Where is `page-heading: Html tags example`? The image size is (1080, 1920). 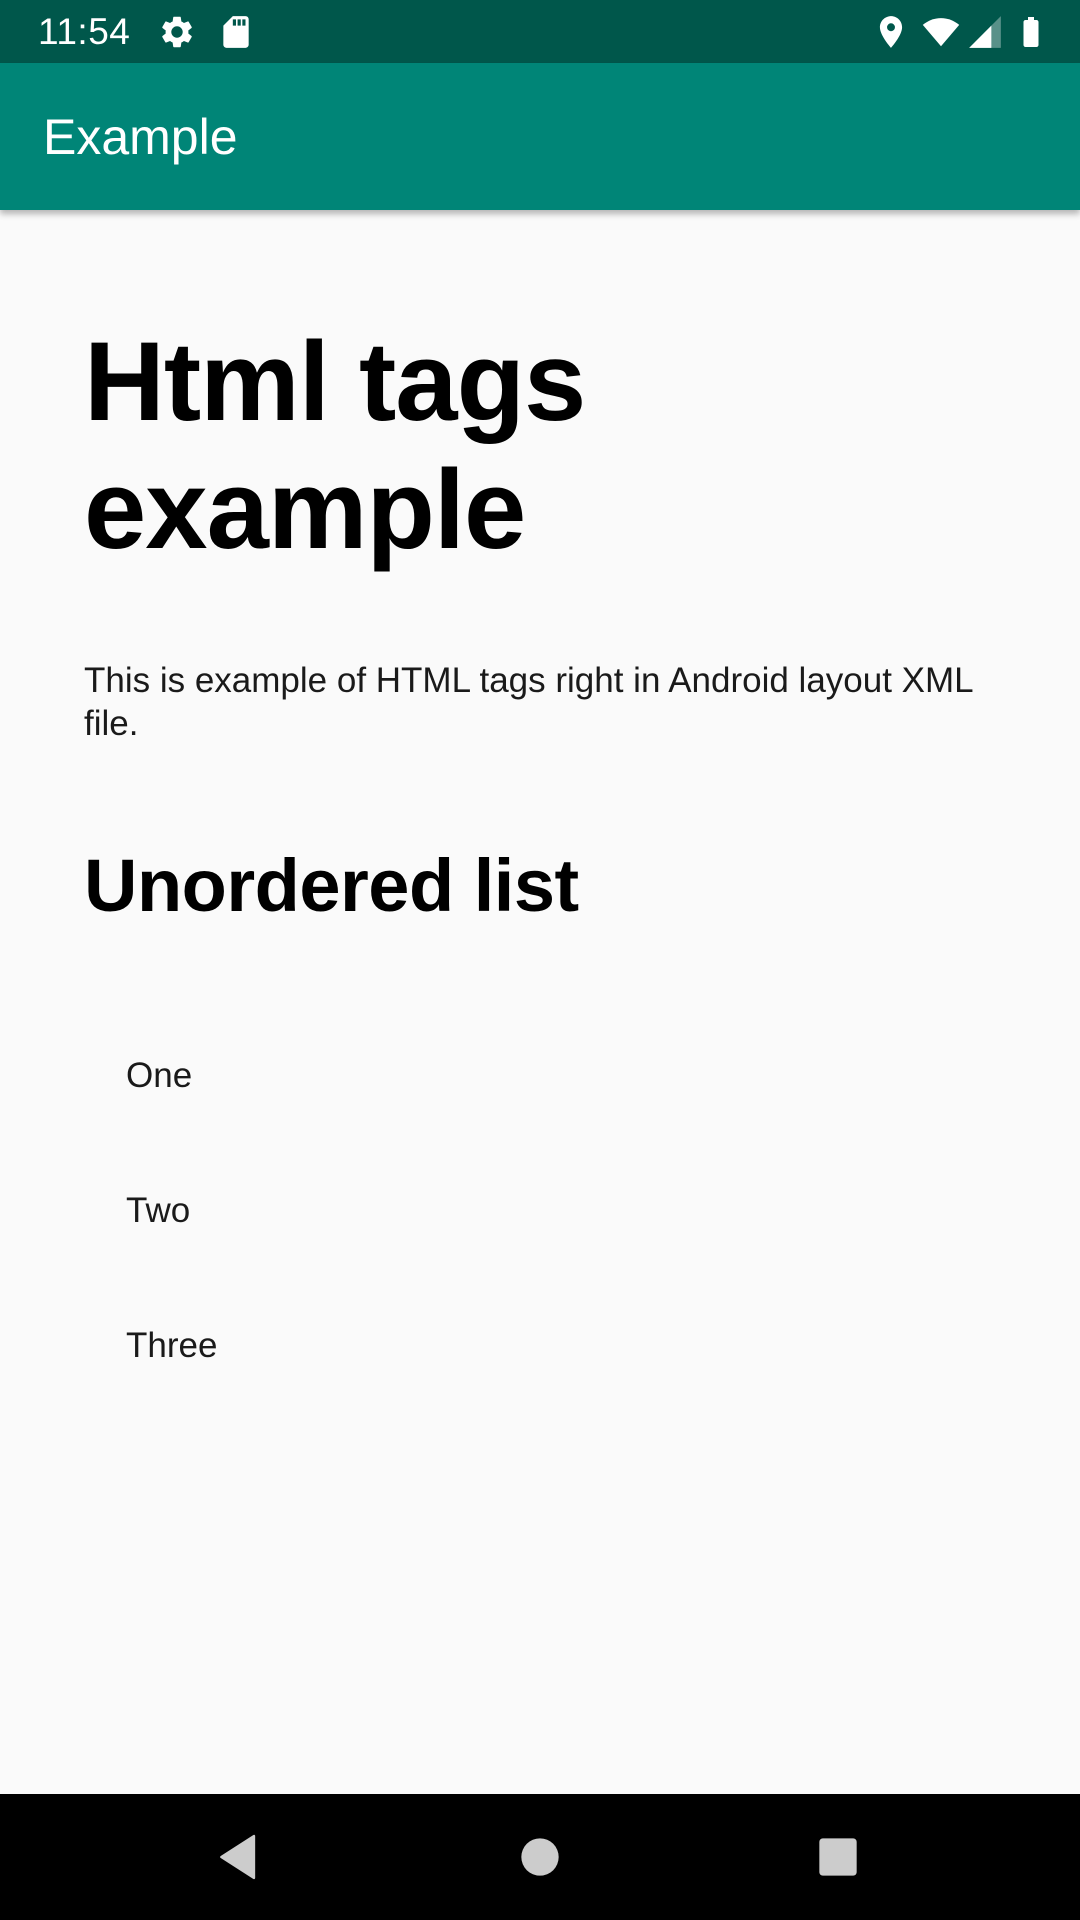 page-heading: Html tags example is located at coordinates (335, 445).